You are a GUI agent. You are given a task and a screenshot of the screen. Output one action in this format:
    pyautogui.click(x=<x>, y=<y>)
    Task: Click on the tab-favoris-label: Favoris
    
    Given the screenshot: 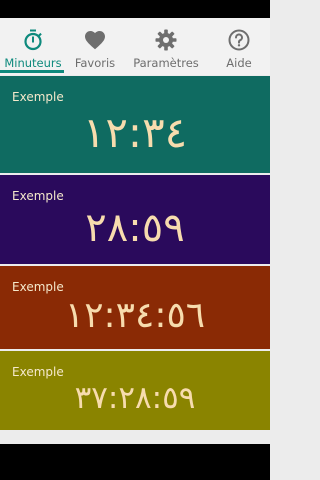 What is the action you would take?
    pyautogui.click(x=95, y=63)
    